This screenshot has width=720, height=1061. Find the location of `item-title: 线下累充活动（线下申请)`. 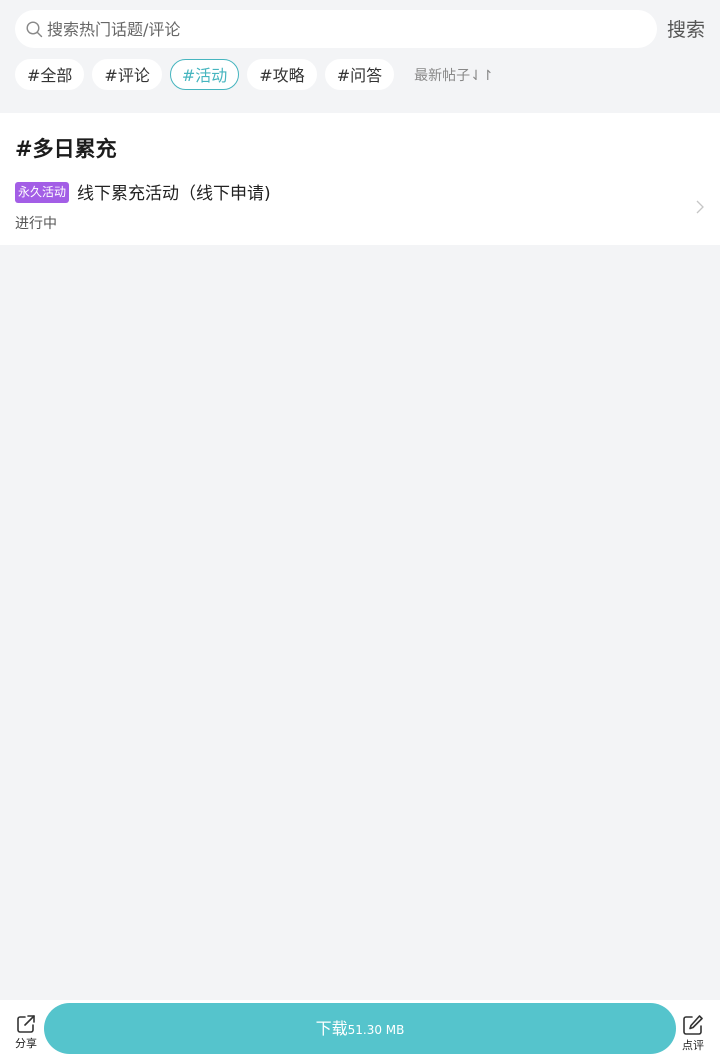

item-title: 线下累充活动（线下申请) is located at coordinates (174, 194).